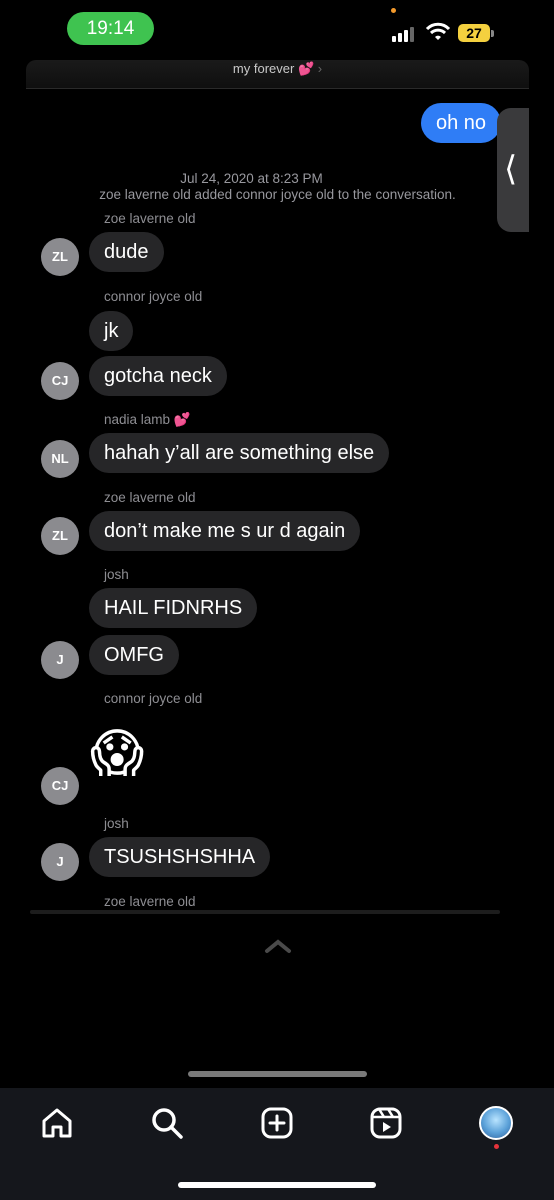 The height and width of the screenshot is (1200, 554). What do you see at coordinates (225, 531) in the screenshot?
I see `message-bubble: don’t make me s ur d again` at bounding box center [225, 531].